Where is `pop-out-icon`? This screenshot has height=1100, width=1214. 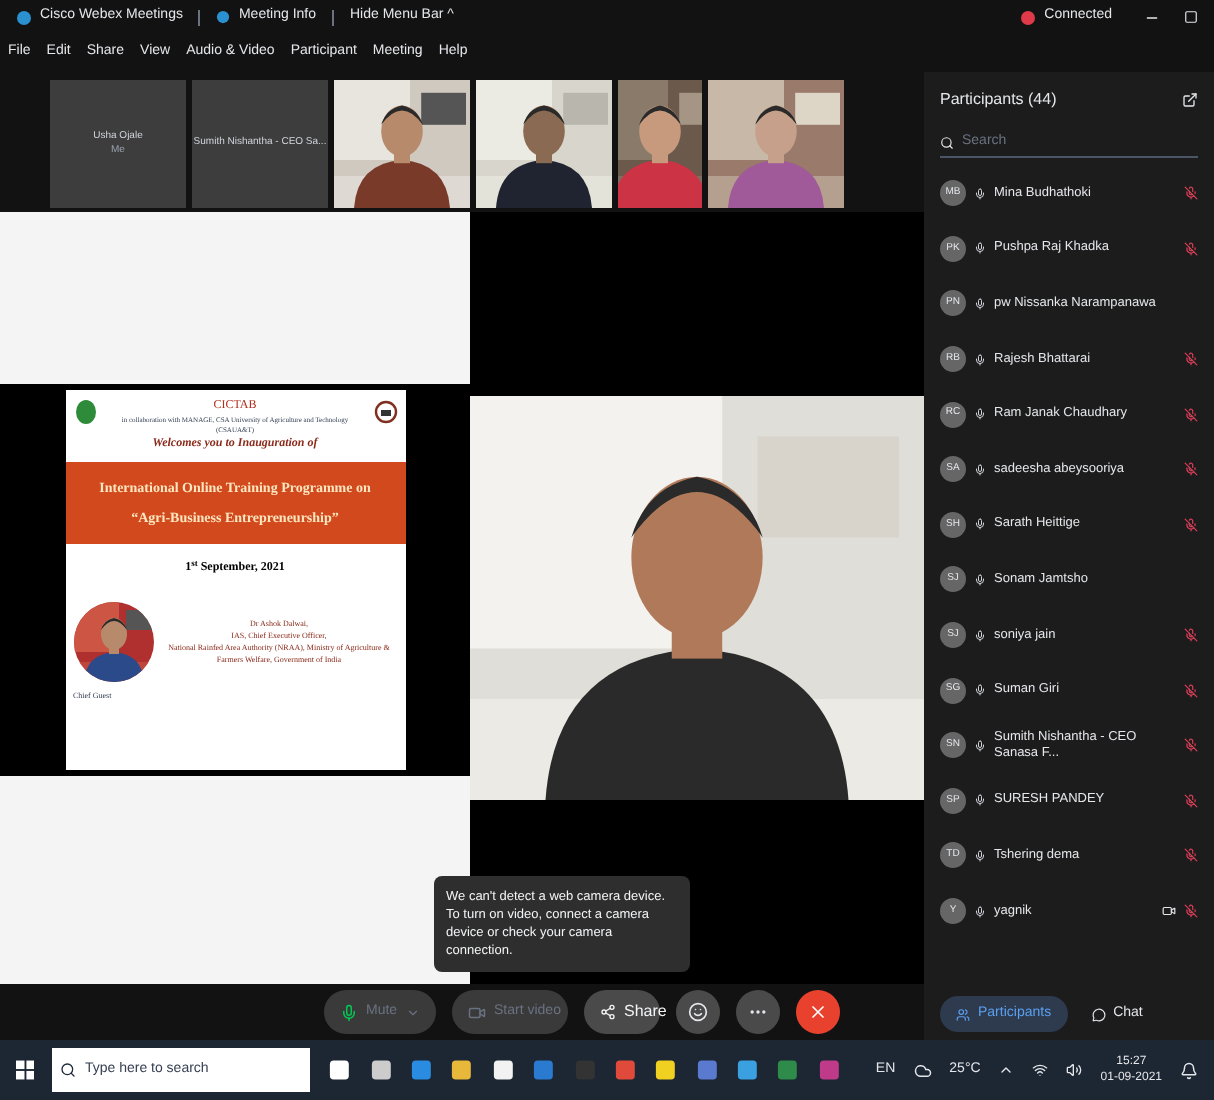 pop-out-icon is located at coordinates (1190, 100).